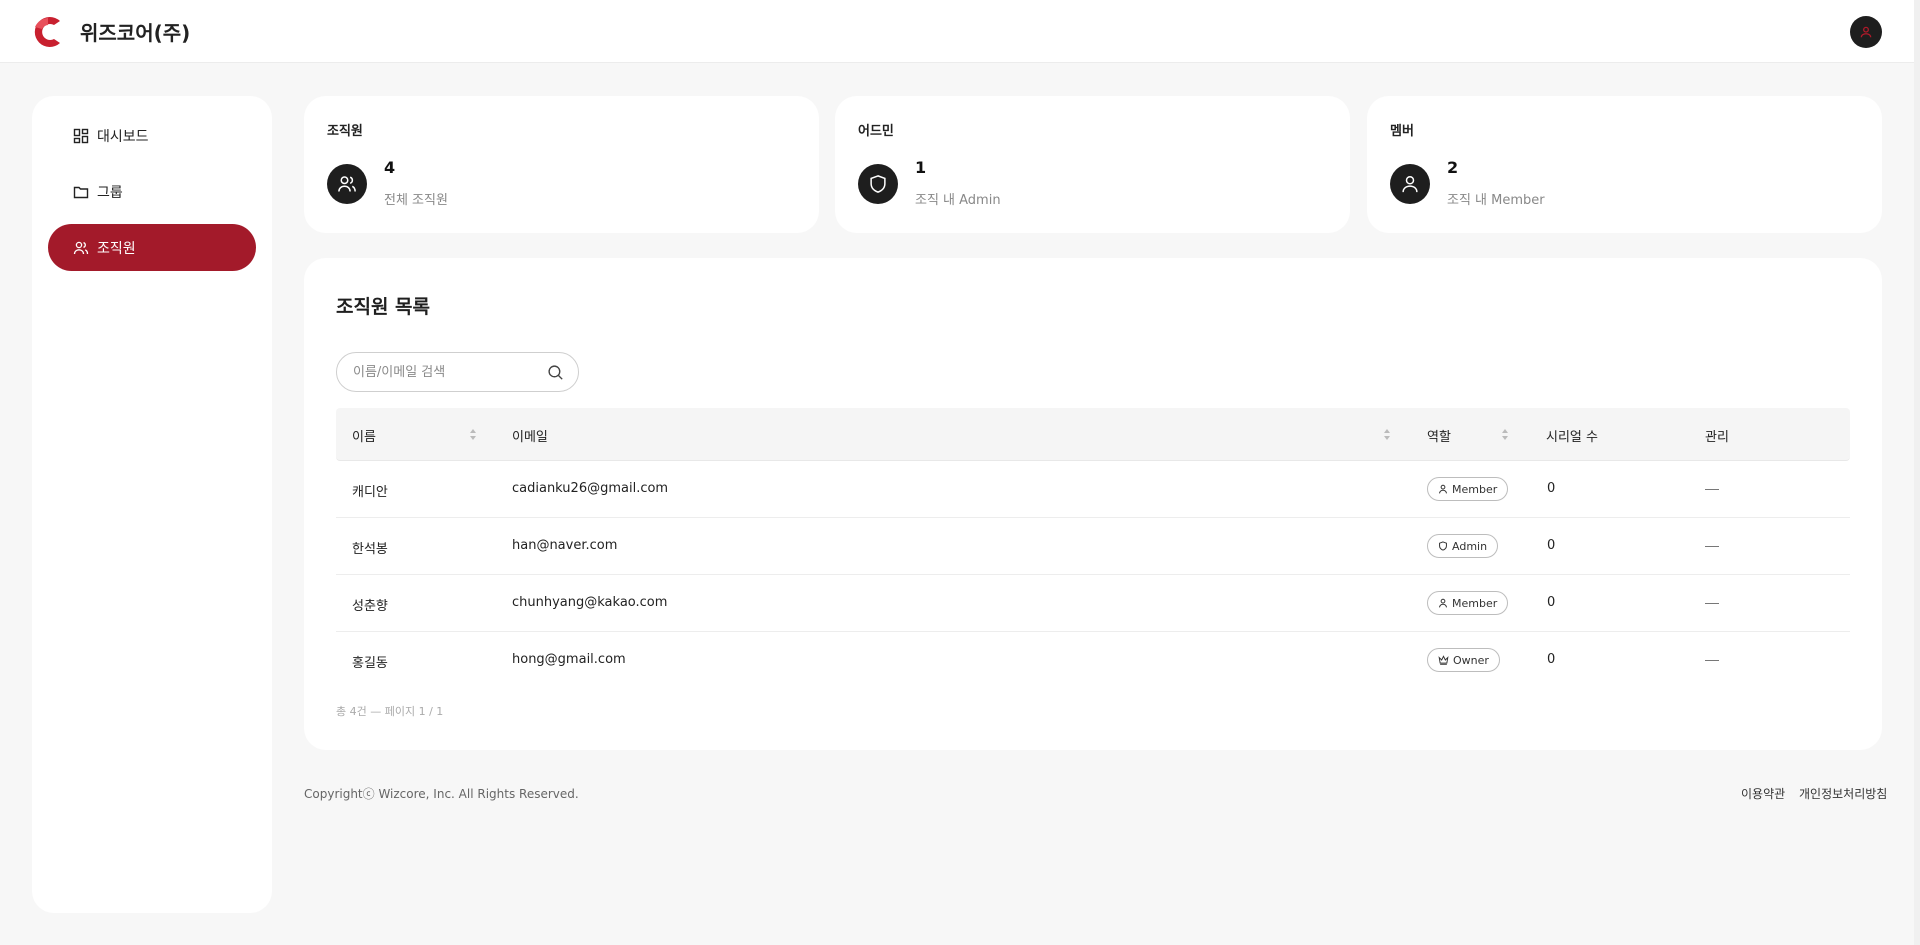 The height and width of the screenshot is (945, 1920). I want to click on table-row: 한석봉 han@naver.com Admin 0, so click(1093, 546).